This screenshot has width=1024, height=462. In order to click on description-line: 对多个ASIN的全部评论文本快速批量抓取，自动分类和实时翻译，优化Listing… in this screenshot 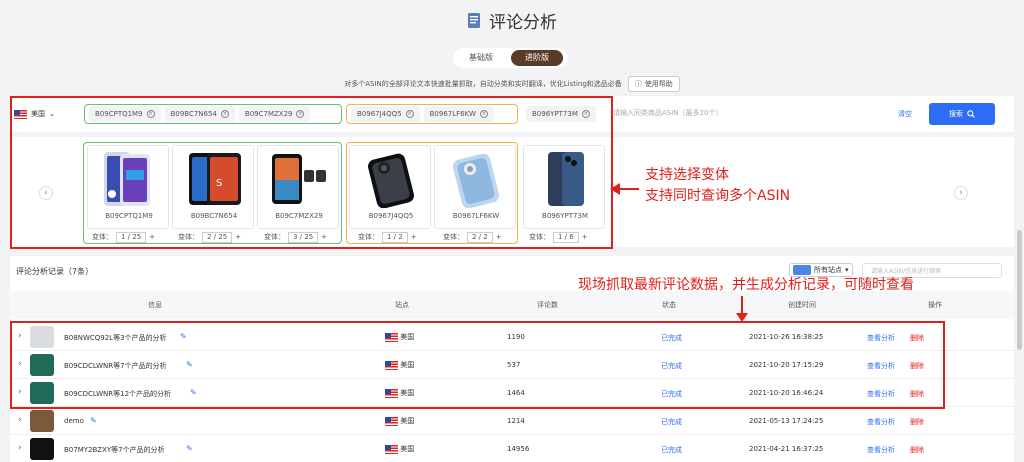, I will do `click(512, 84)`.